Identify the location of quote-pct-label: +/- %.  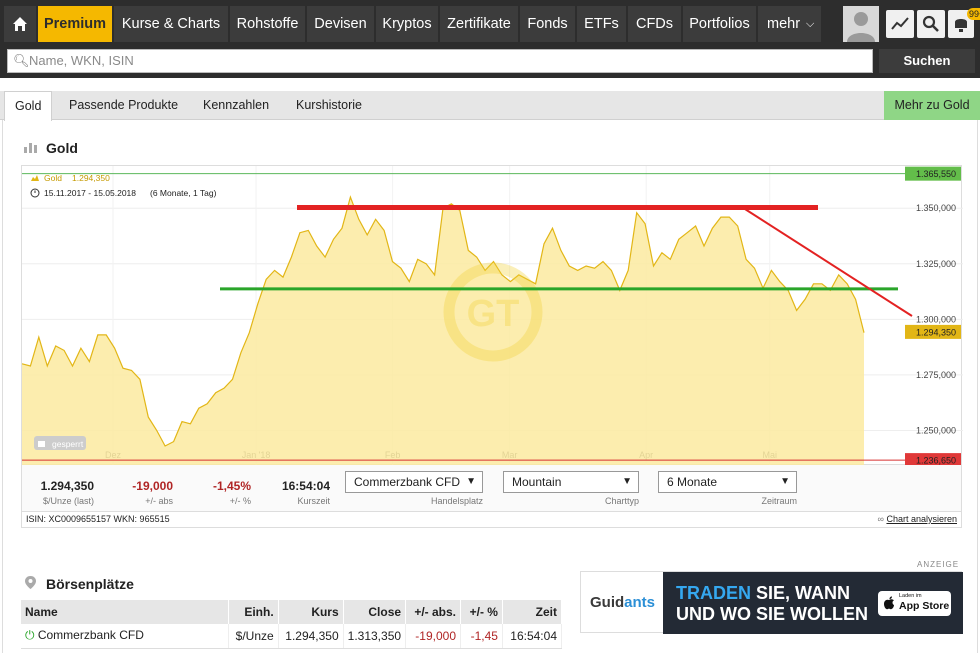
(240, 501).